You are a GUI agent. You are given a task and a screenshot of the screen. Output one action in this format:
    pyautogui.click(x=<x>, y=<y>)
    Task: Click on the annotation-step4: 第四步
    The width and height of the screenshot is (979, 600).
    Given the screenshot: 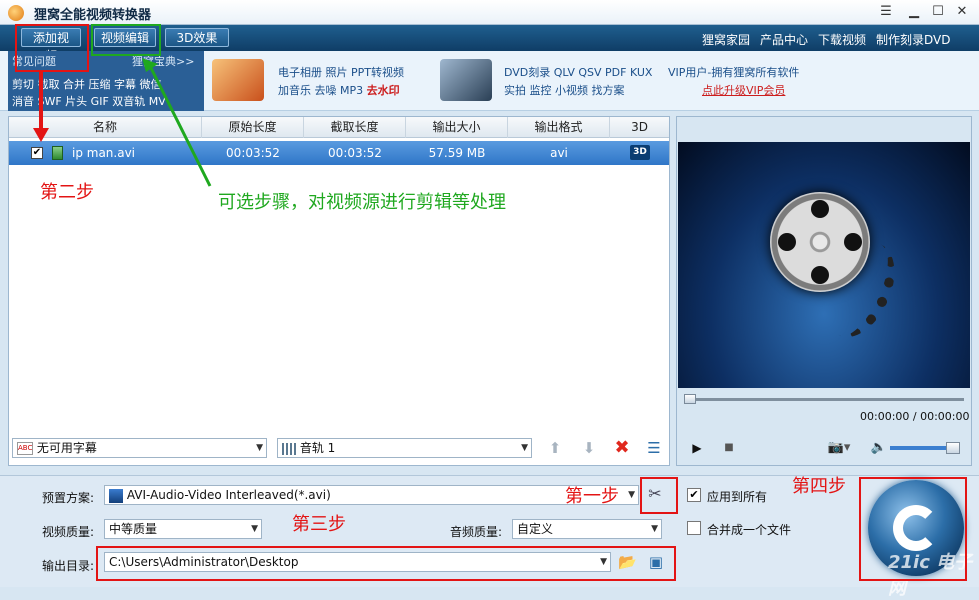 What is the action you would take?
    pyautogui.click(x=819, y=486)
    